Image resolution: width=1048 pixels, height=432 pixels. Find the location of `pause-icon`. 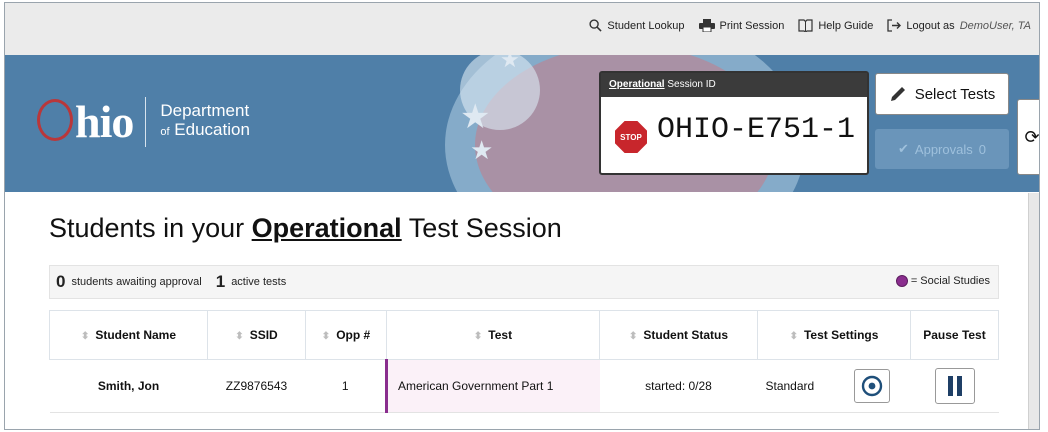

pause-icon is located at coordinates (954, 386).